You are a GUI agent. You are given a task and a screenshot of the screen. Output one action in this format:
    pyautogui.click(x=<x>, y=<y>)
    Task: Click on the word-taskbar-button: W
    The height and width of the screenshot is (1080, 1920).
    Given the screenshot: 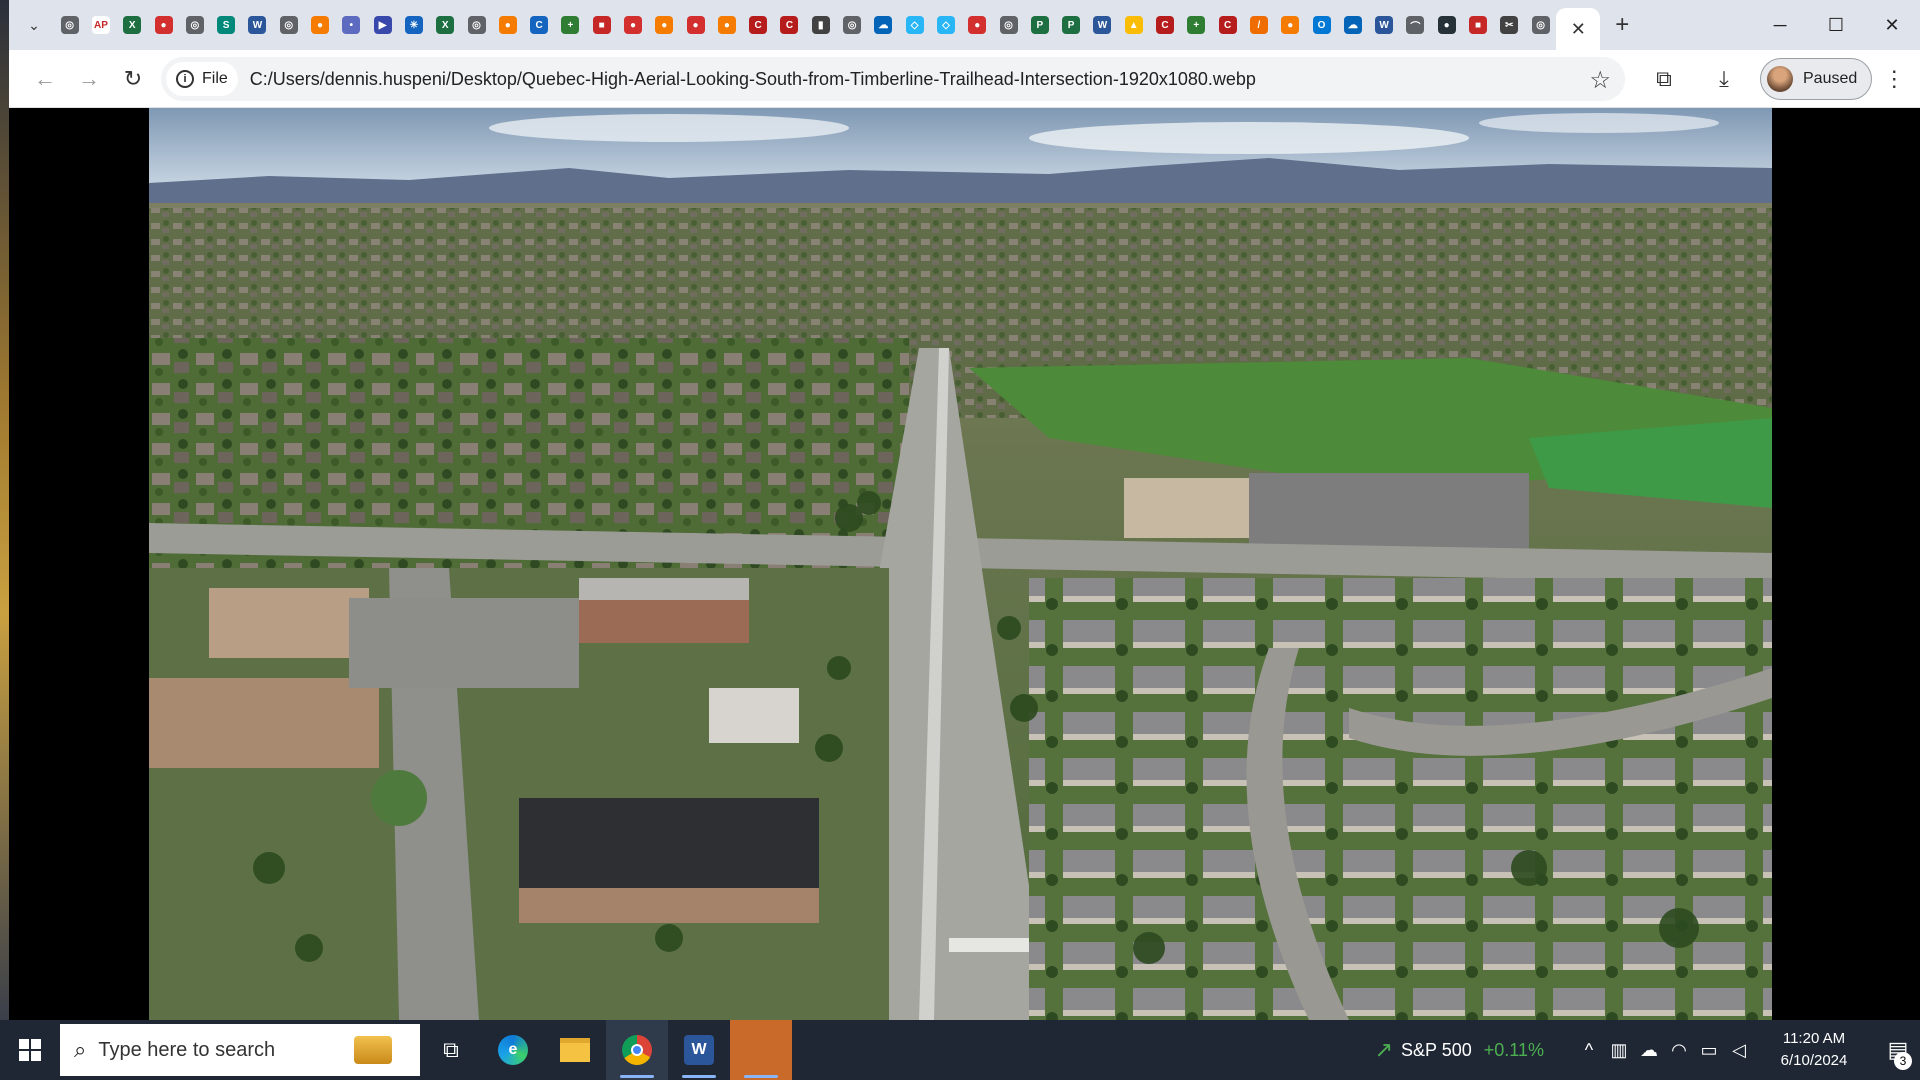 What is the action you would take?
    pyautogui.click(x=699, y=1050)
    